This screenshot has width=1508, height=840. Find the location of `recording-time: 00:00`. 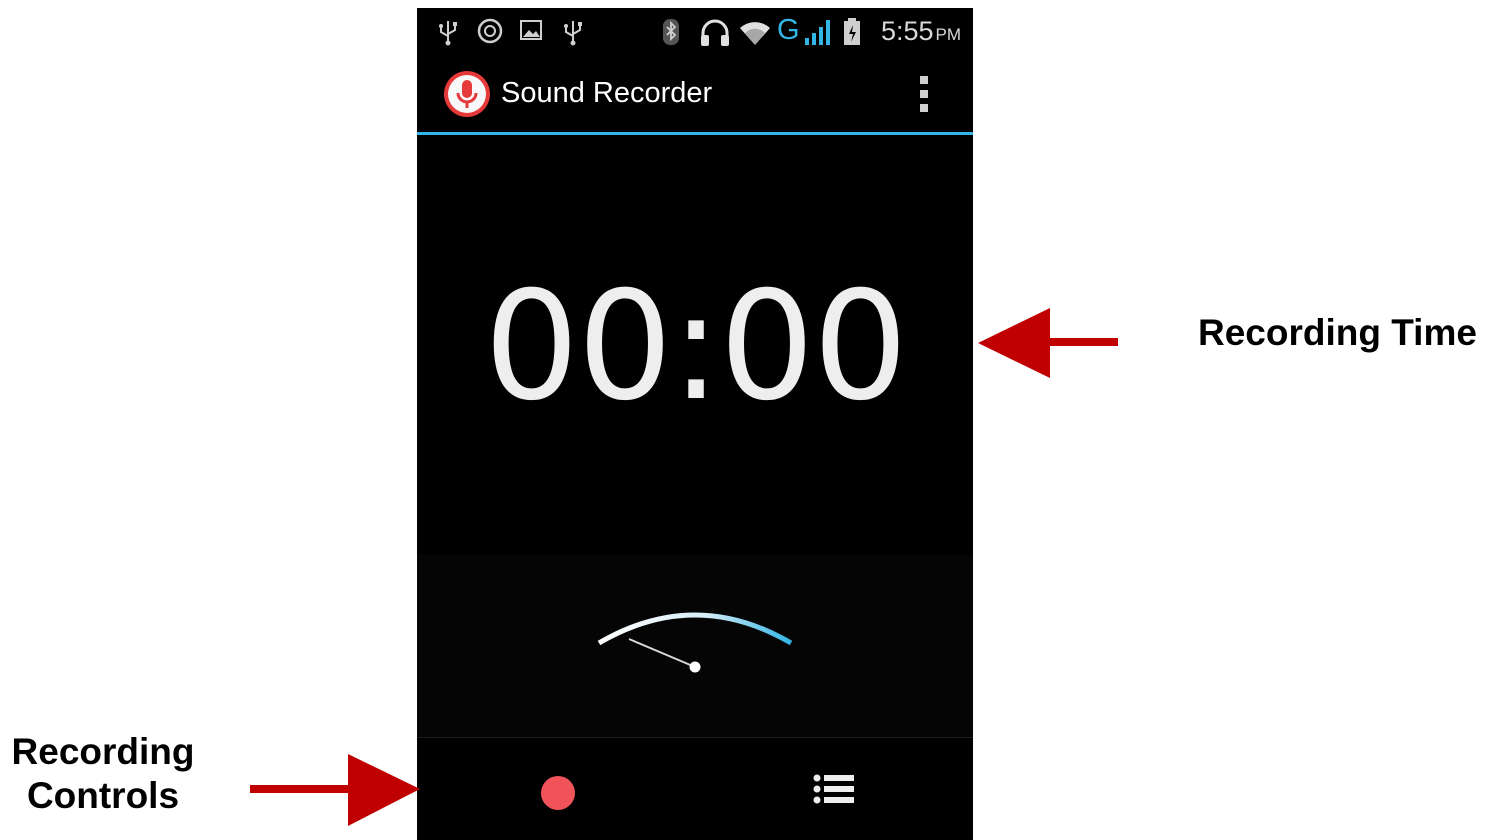

recording-time: 00:00 is located at coordinates (695, 347).